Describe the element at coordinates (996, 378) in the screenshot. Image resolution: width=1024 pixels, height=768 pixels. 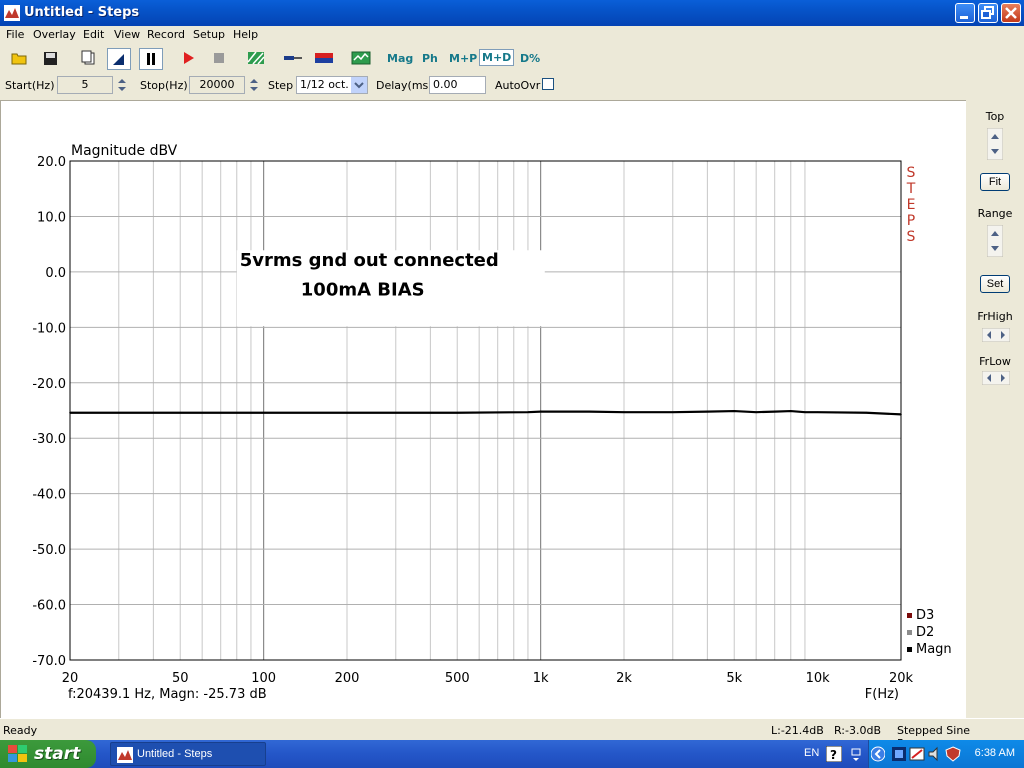
I see `frlow-spin-icon` at that location.